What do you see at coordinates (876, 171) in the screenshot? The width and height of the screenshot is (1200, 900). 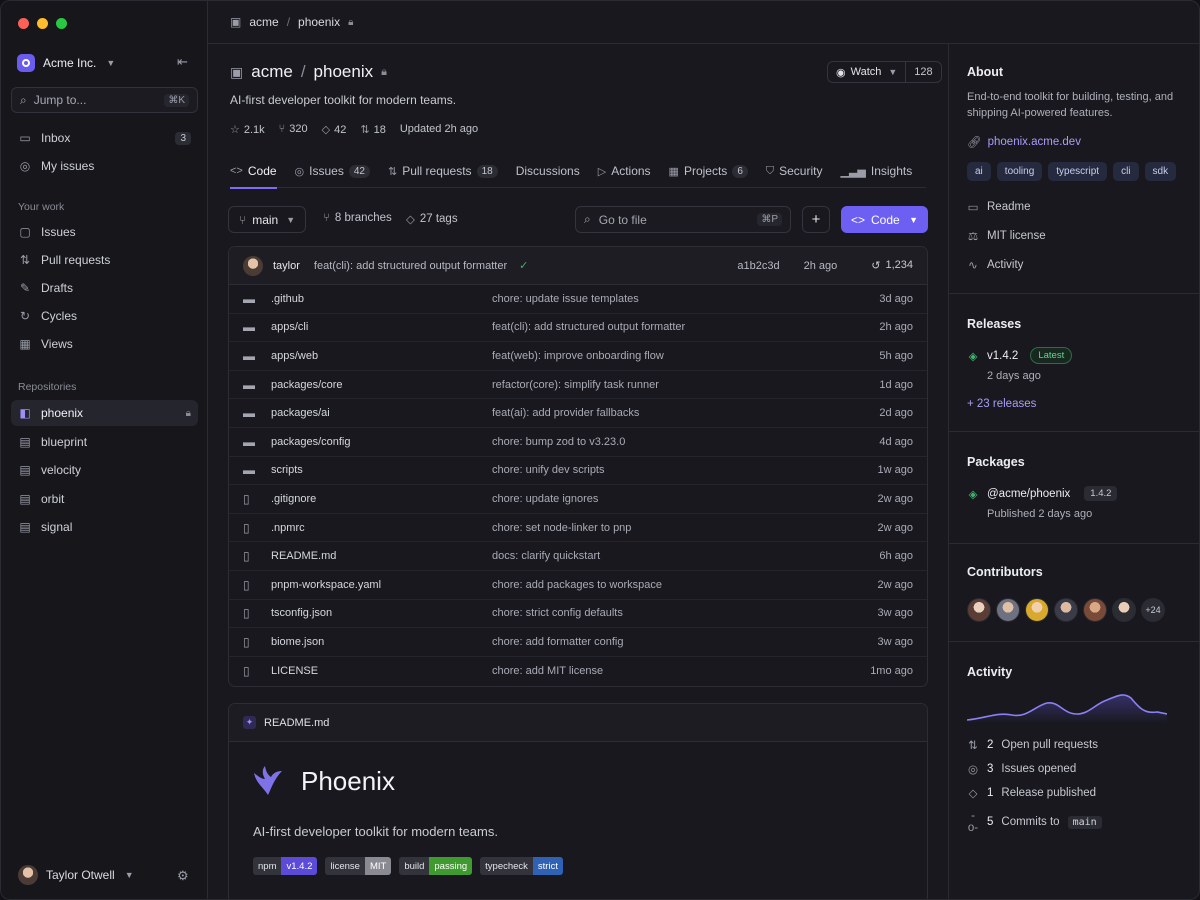 I see `tab-insights: ▁▃▅ Insights` at bounding box center [876, 171].